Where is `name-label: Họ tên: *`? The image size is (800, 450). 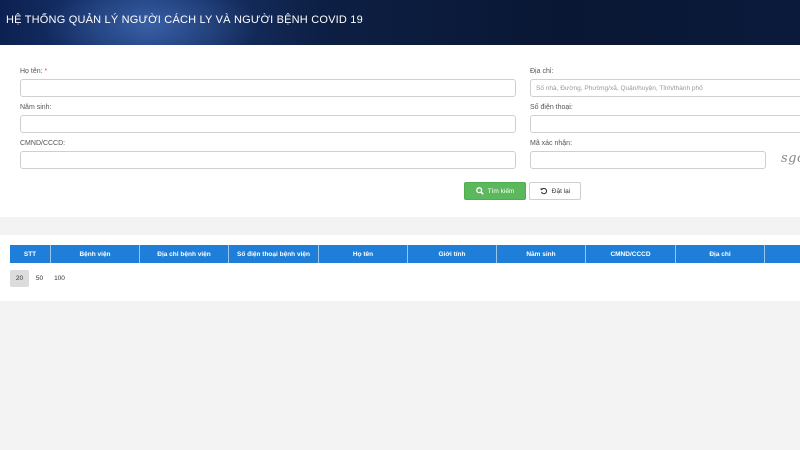 name-label: Họ tên: * is located at coordinates (33, 71).